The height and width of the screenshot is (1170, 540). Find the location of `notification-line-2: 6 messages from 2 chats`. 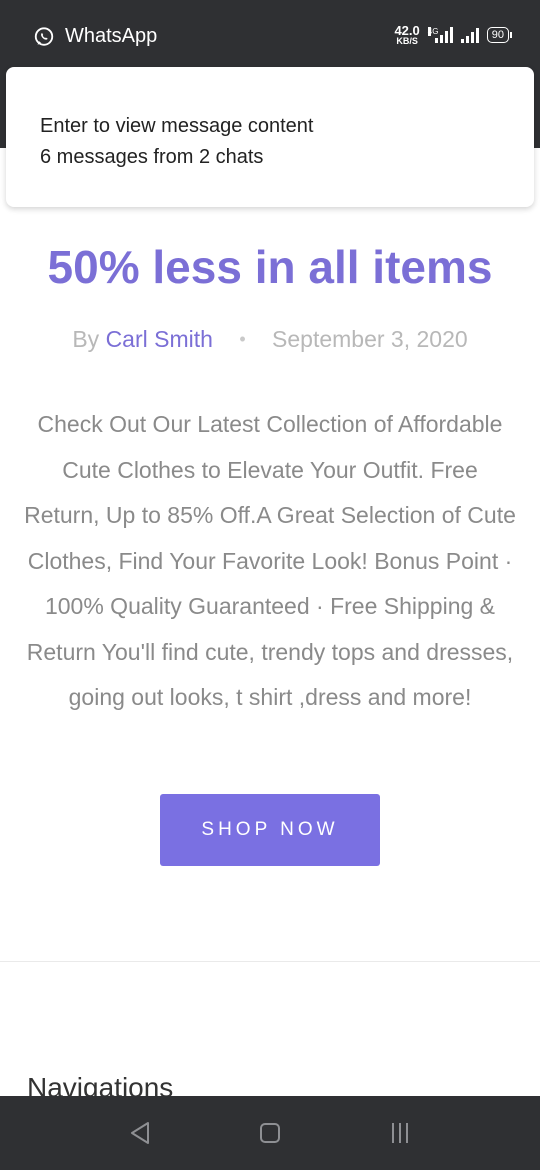

notification-line-2: 6 messages from 2 chats is located at coordinates (152, 157).